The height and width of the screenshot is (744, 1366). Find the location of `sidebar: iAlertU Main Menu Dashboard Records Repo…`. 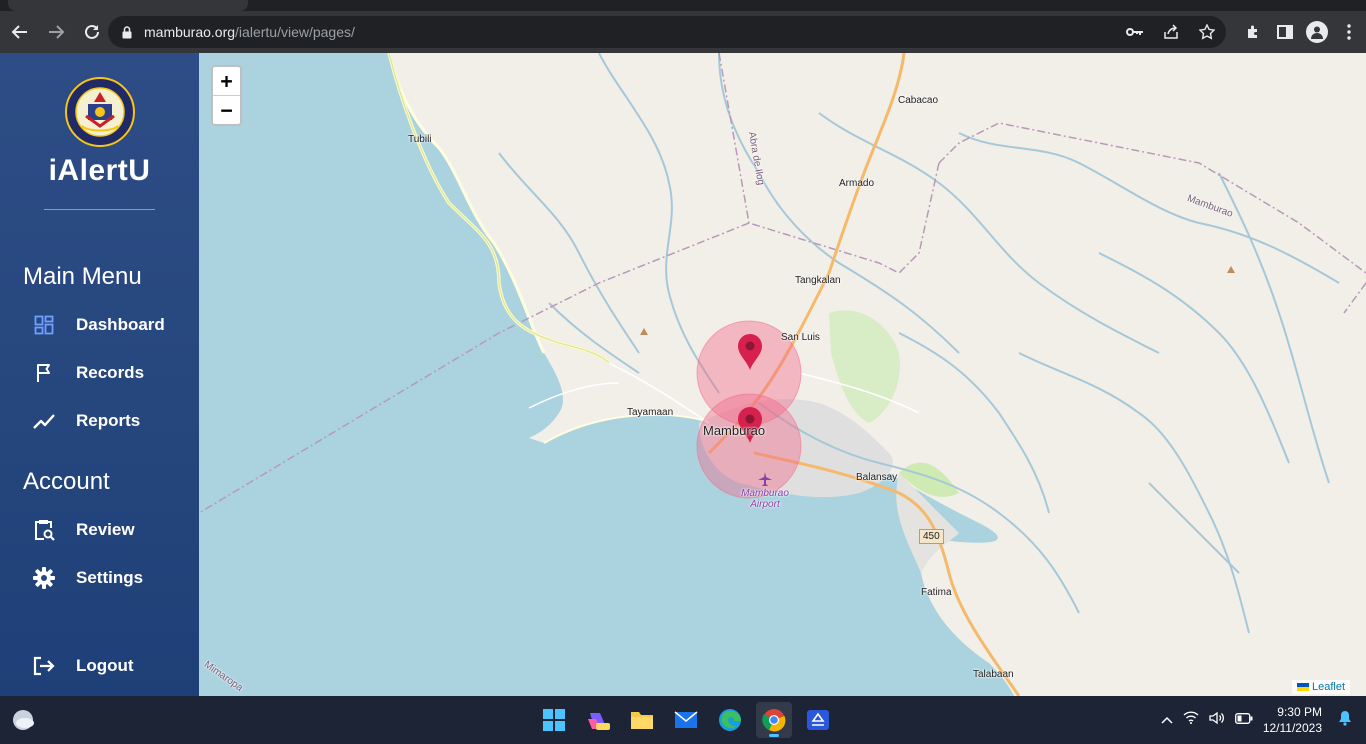

sidebar: iAlertU Main Menu Dashboard Records Repo… is located at coordinates (99, 374).